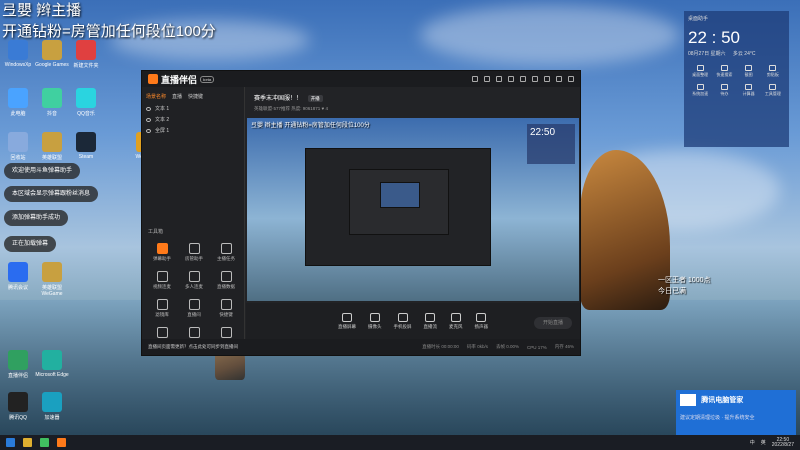  Describe the element at coordinates (61, 442) in the screenshot. I see `live-assistant-taskbar-icon` at that location.